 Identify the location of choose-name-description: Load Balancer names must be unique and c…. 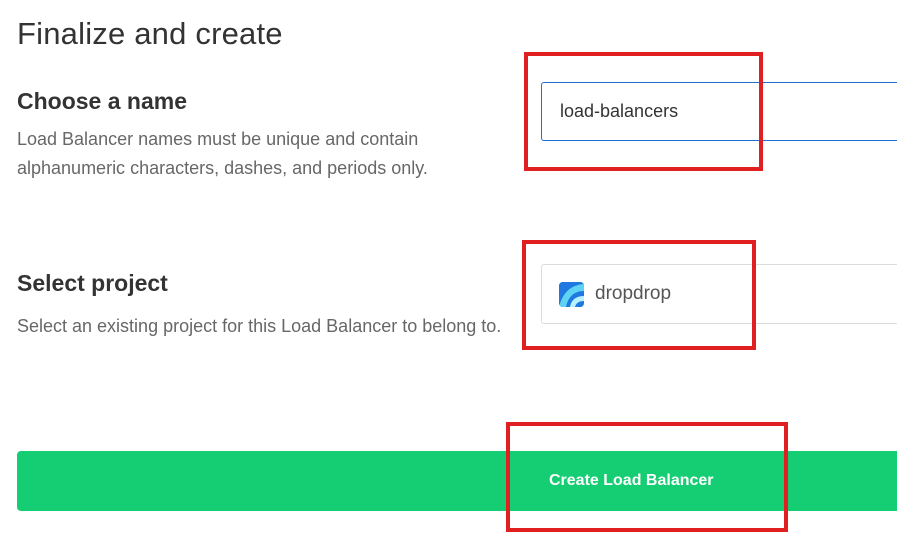
(222, 153).